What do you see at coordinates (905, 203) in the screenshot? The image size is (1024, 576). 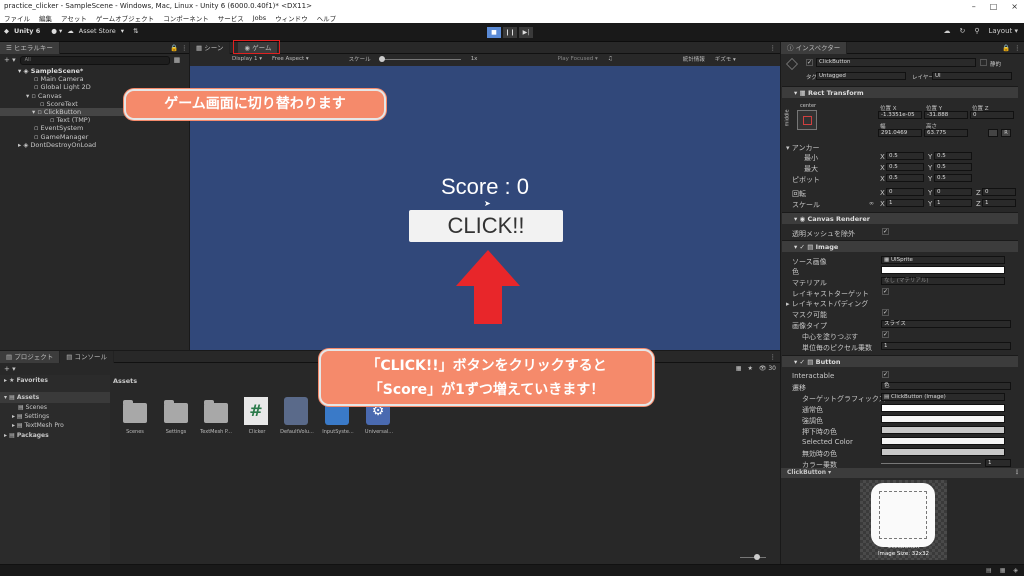 I see `scale-x: 1` at bounding box center [905, 203].